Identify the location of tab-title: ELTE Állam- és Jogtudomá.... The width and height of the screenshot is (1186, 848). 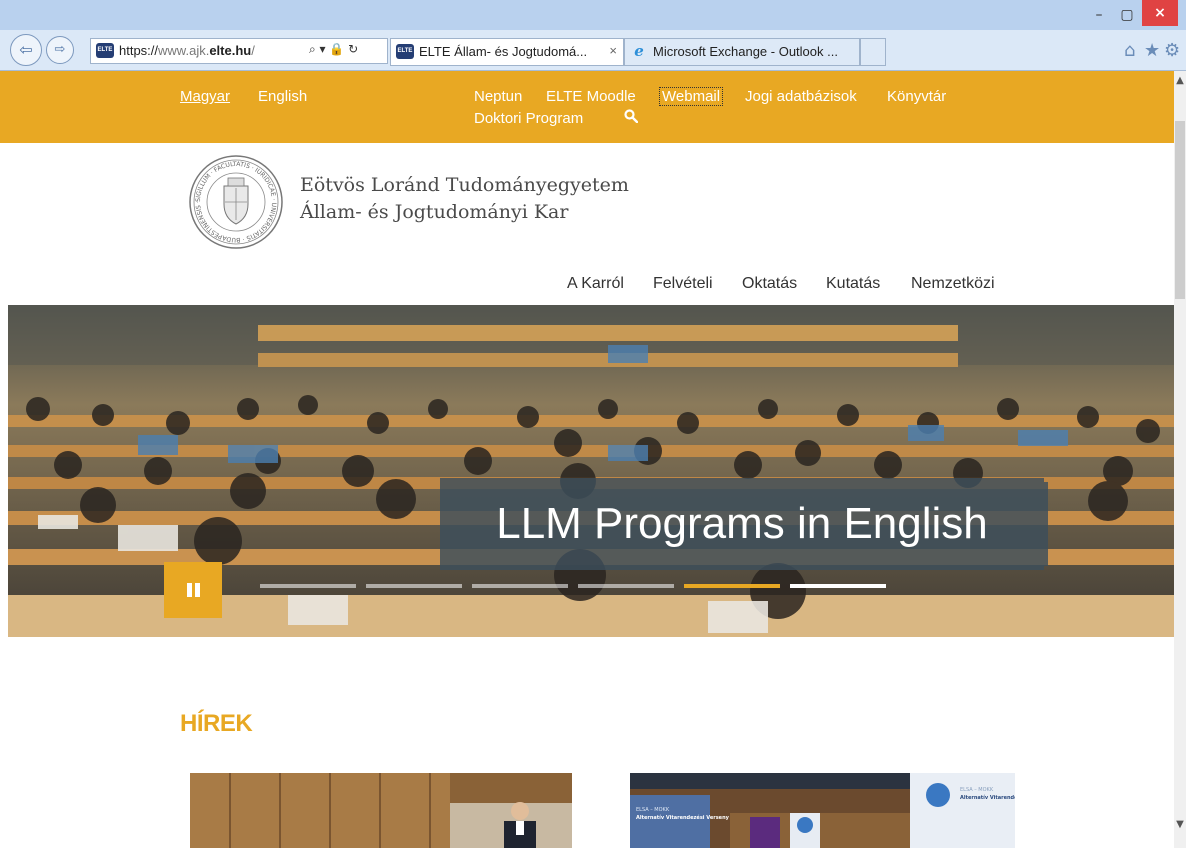
(503, 51).